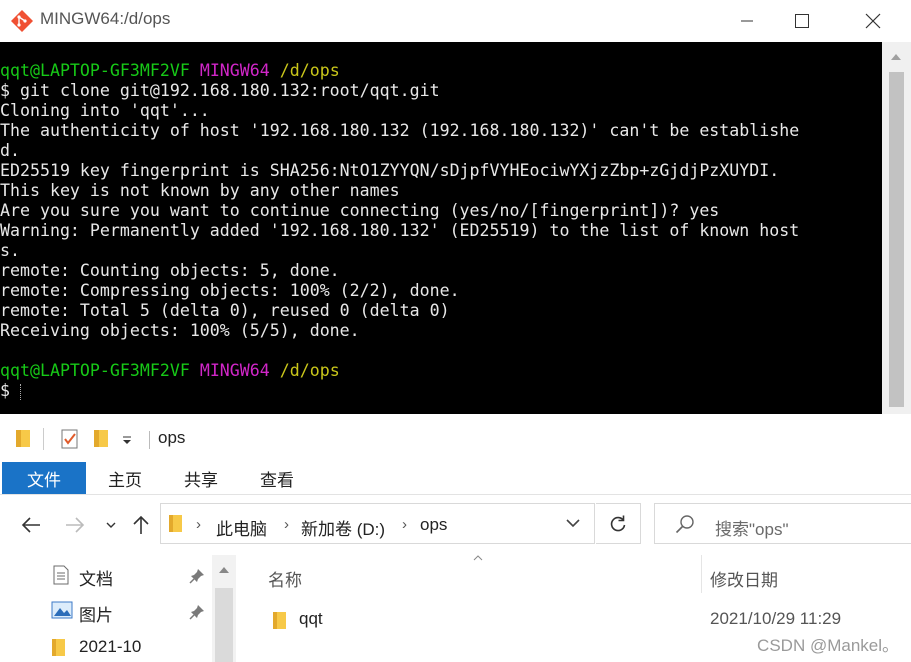  I want to click on up-button, so click(141, 525).